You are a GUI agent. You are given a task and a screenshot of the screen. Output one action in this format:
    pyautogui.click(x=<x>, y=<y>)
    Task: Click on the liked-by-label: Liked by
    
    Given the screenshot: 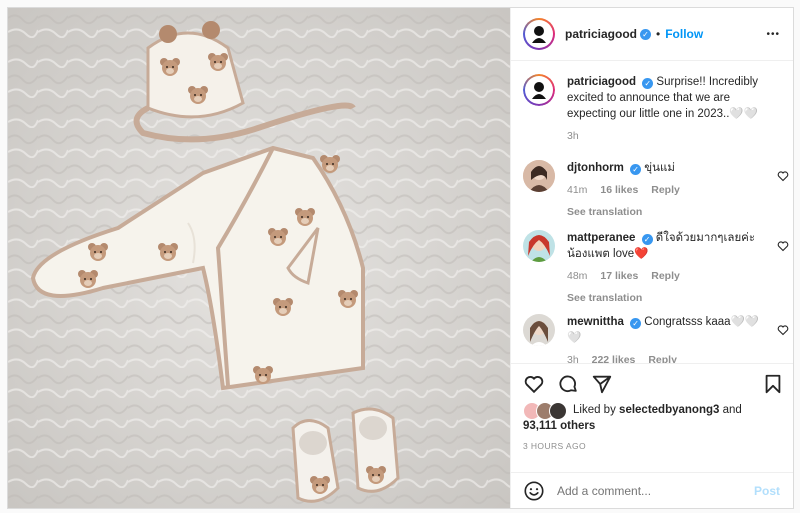 What is the action you would take?
    pyautogui.click(x=594, y=410)
    